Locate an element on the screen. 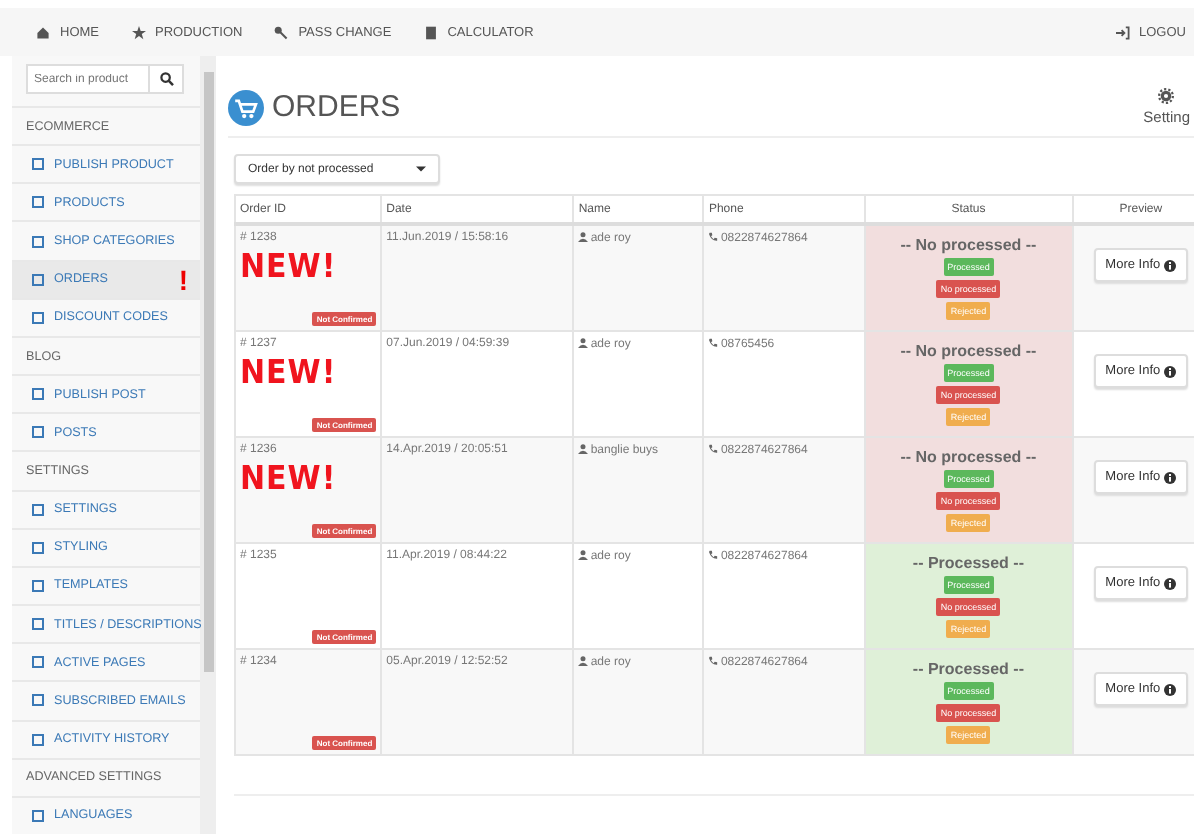  search-button is located at coordinates (167, 79).